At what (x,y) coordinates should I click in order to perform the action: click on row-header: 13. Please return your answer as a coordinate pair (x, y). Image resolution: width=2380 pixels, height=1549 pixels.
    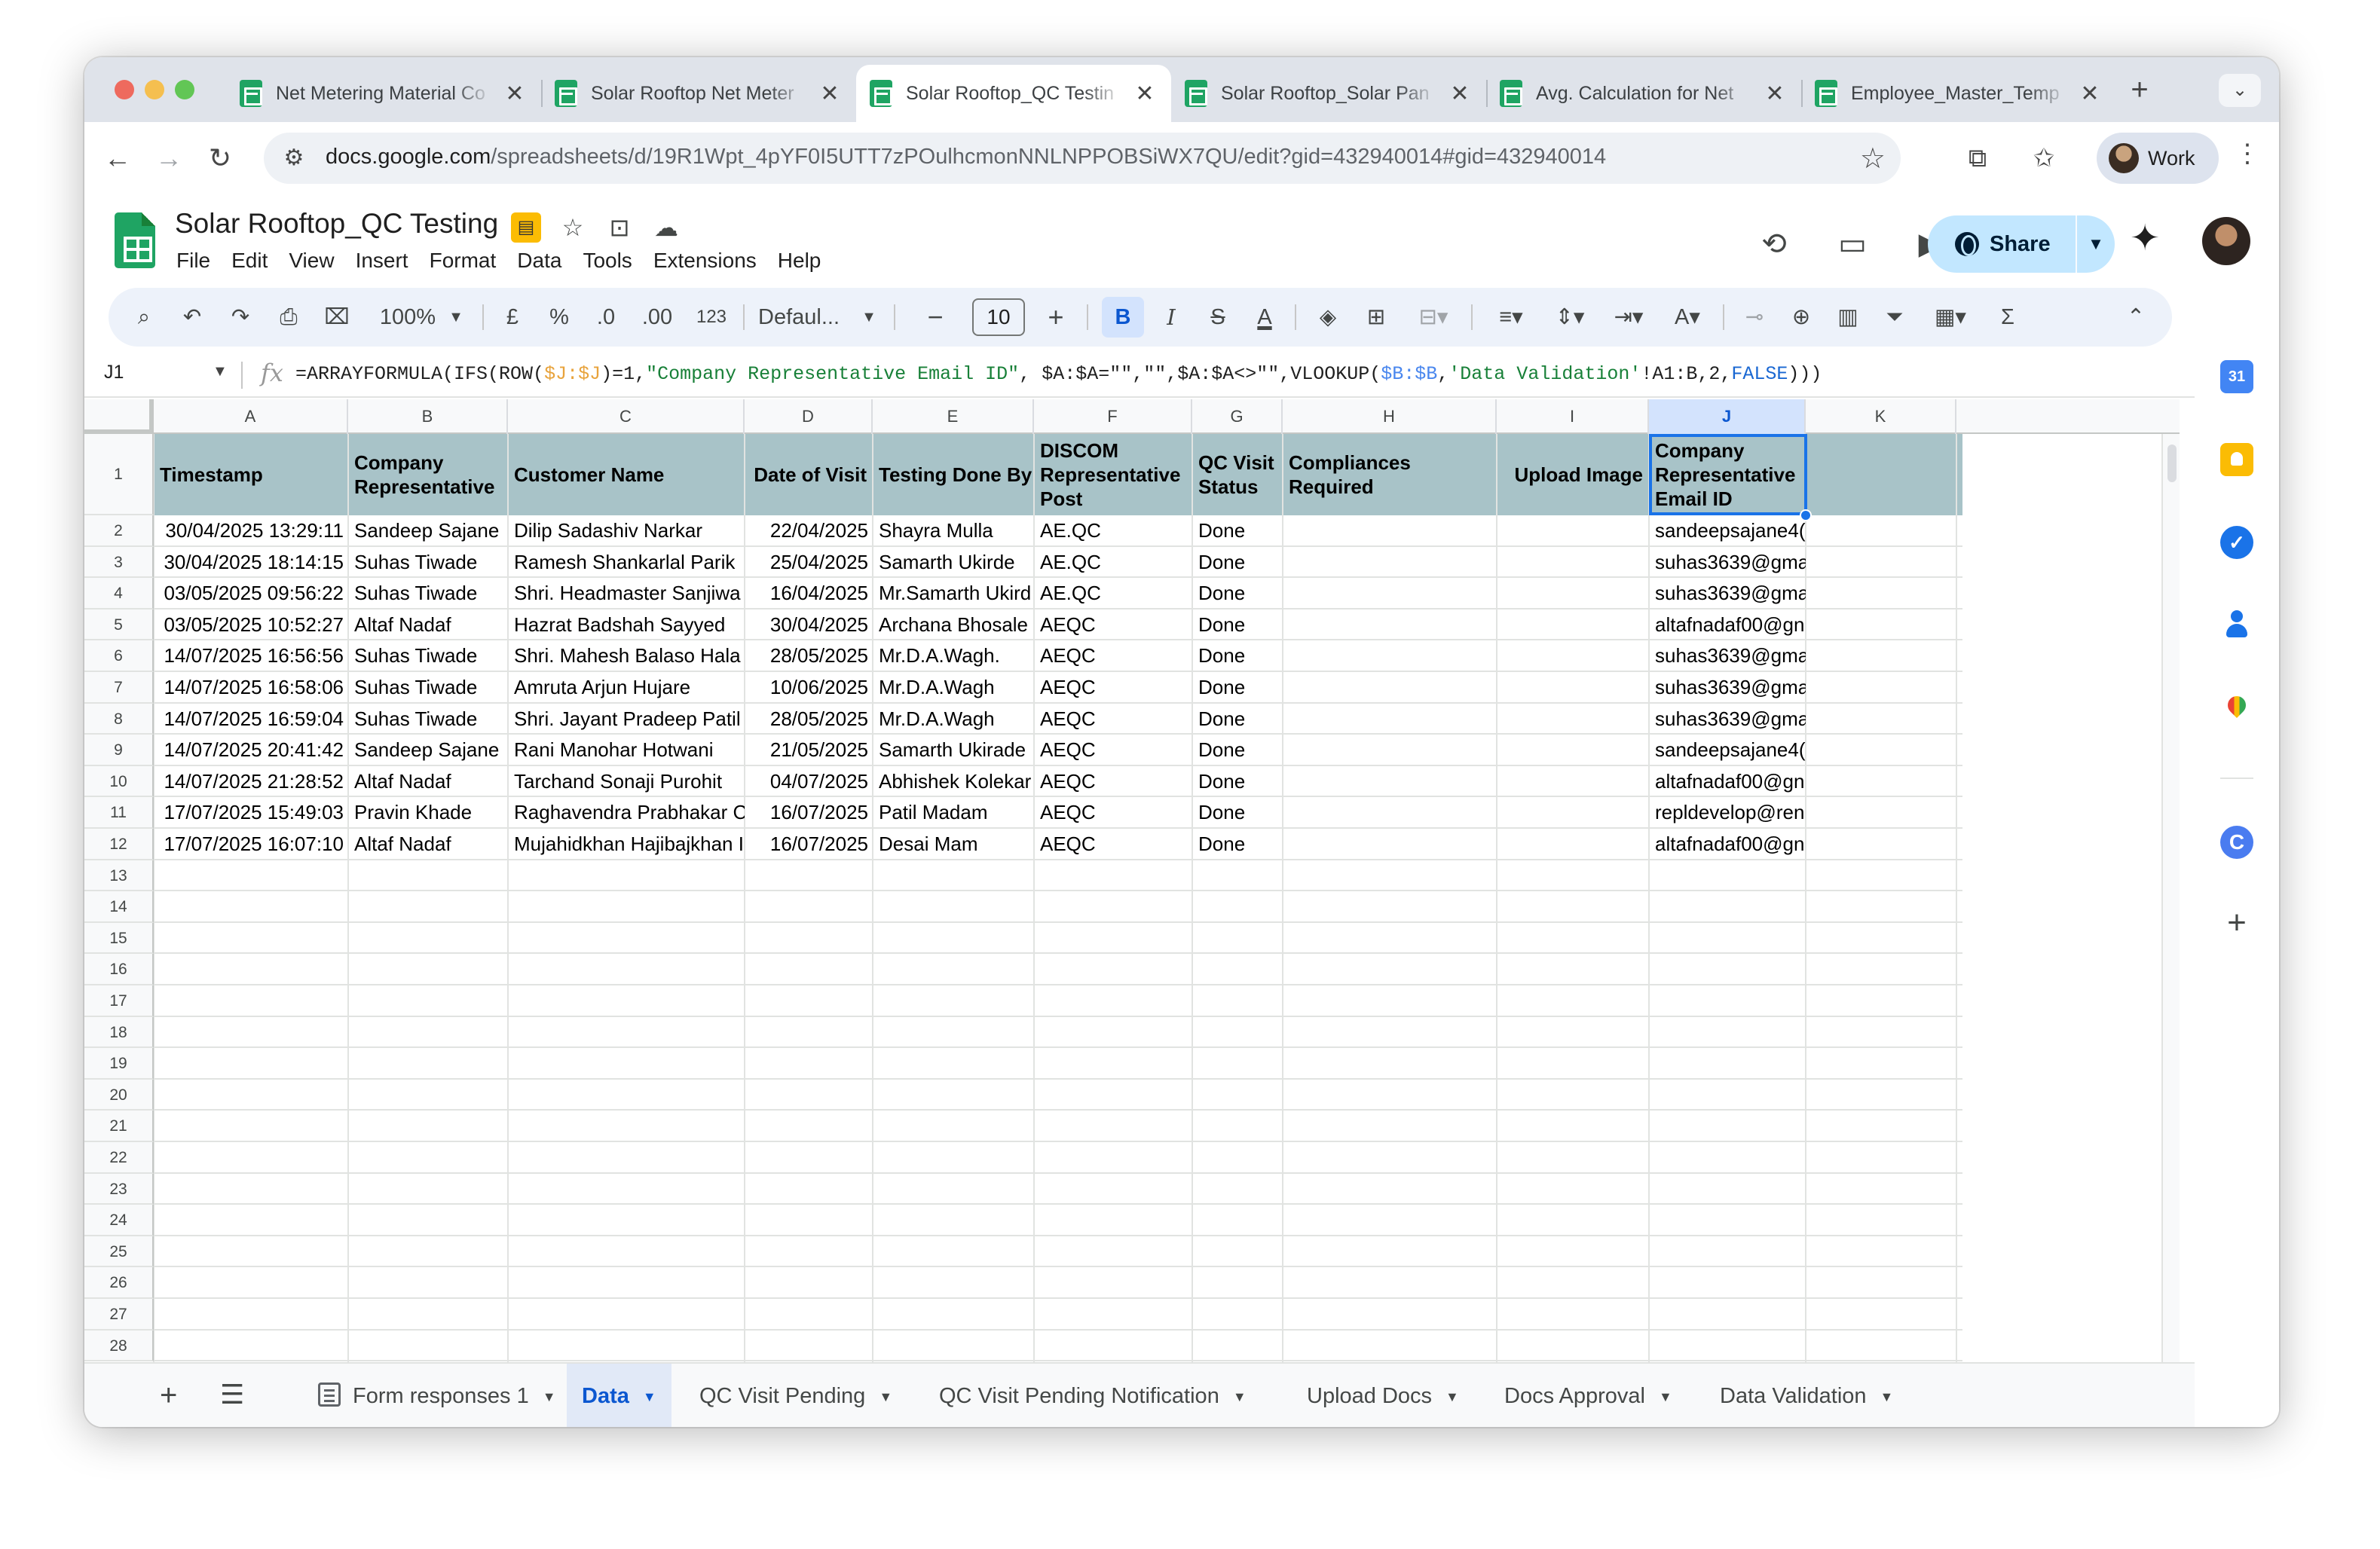
    Looking at the image, I should click on (119, 876).